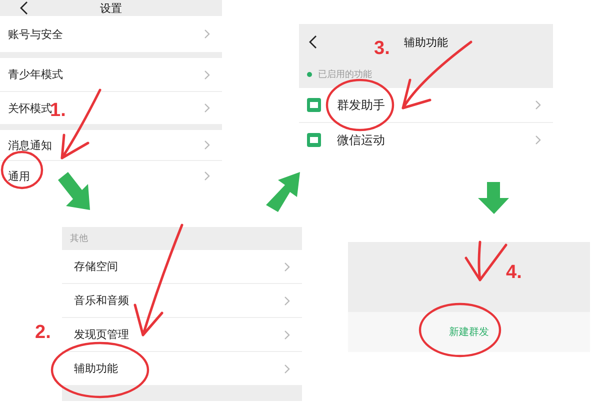 This screenshot has width=607, height=405. I want to click on section-label: 其他, so click(79, 239).